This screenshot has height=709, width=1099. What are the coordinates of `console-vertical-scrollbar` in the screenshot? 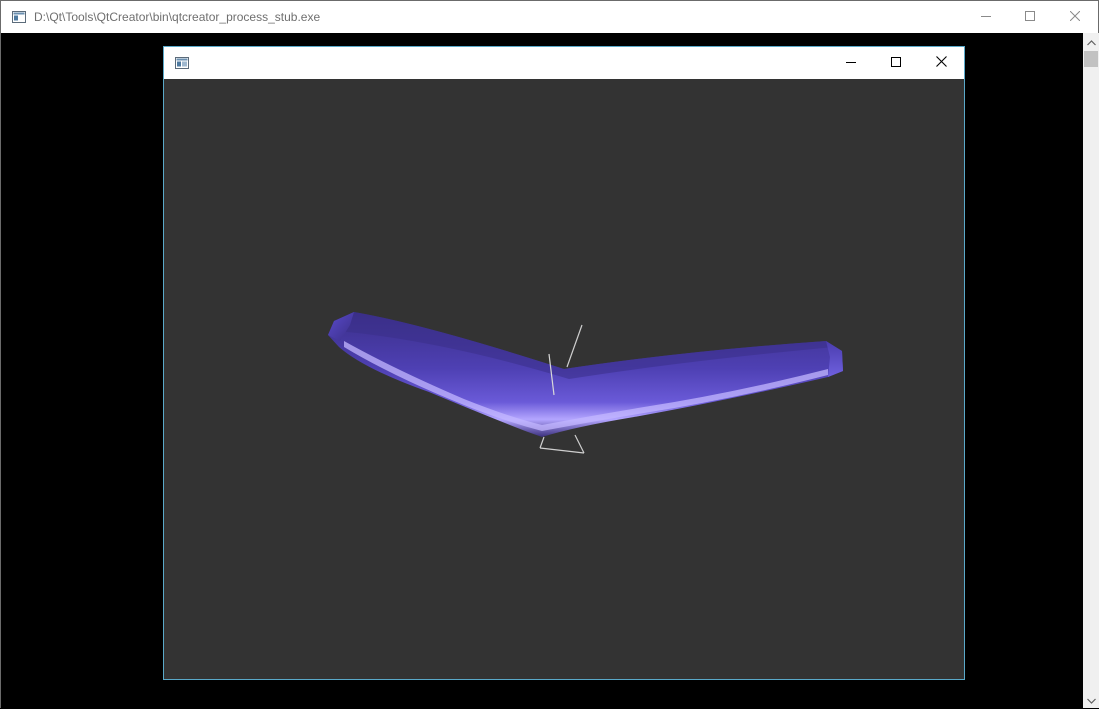 It's located at (1091, 370).